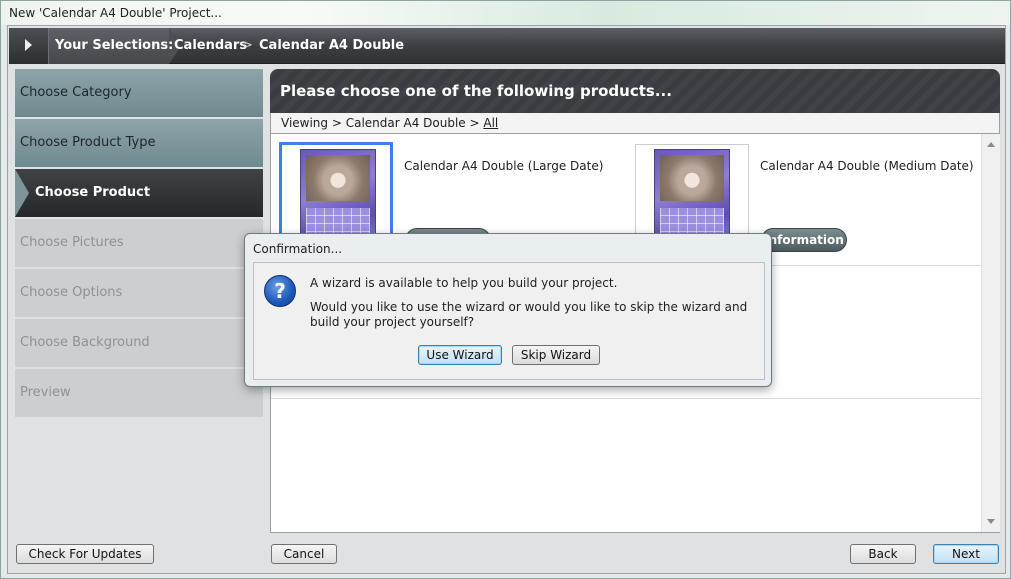 The height and width of the screenshot is (579, 1011). What do you see at coordinates (45, 392) in the screenshot?
I see `step-label: Preview` at bounding box center [45, 392].